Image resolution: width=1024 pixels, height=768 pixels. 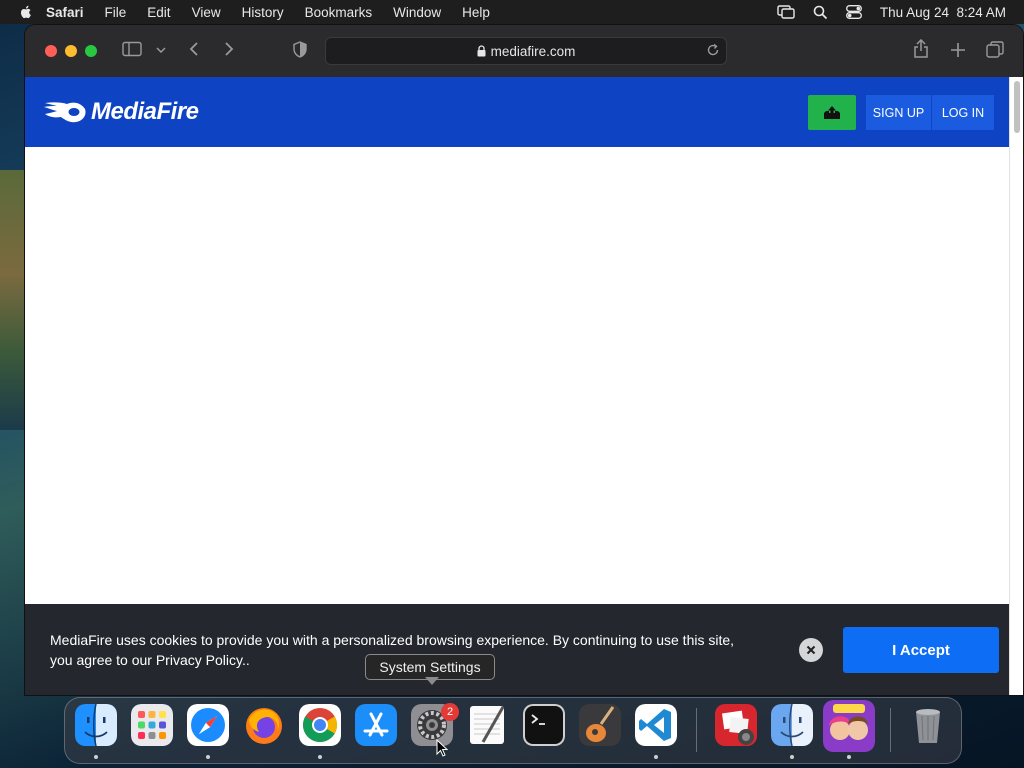 What do you see at coordinates (450, 712) in the screenshot?
I see `notification-badge: 2` at bounding box center [450, 712].